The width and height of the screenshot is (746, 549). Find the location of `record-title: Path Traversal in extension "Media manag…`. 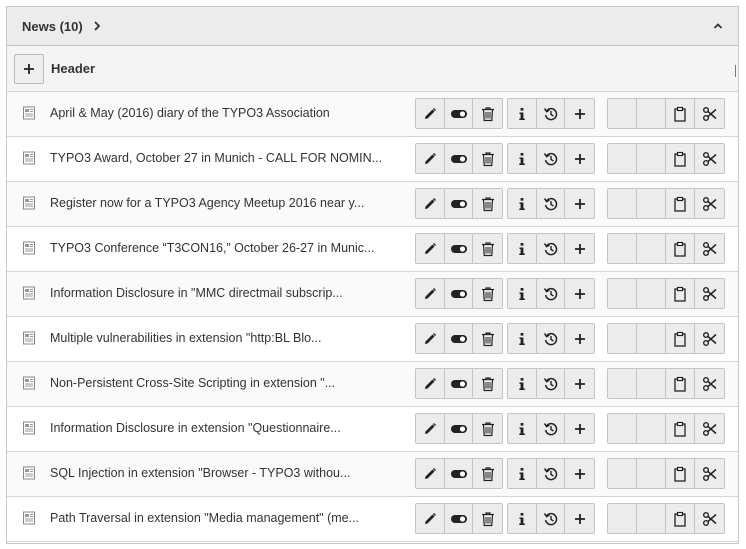

record-title: Path Traversal in extension "Media manag… is located at coordinates (228, 518).